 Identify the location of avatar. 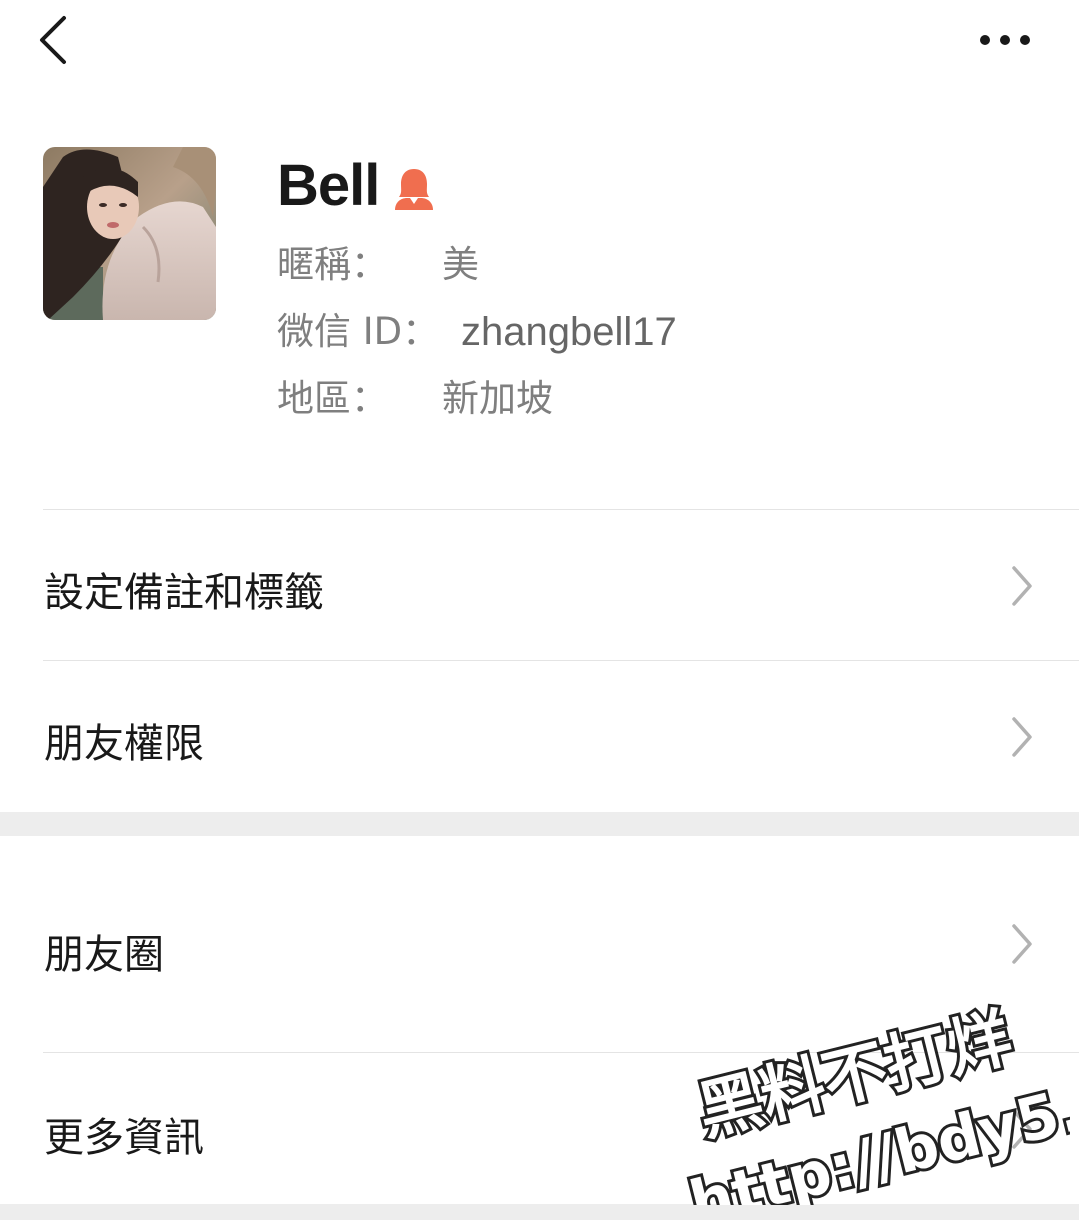
(129, 233).